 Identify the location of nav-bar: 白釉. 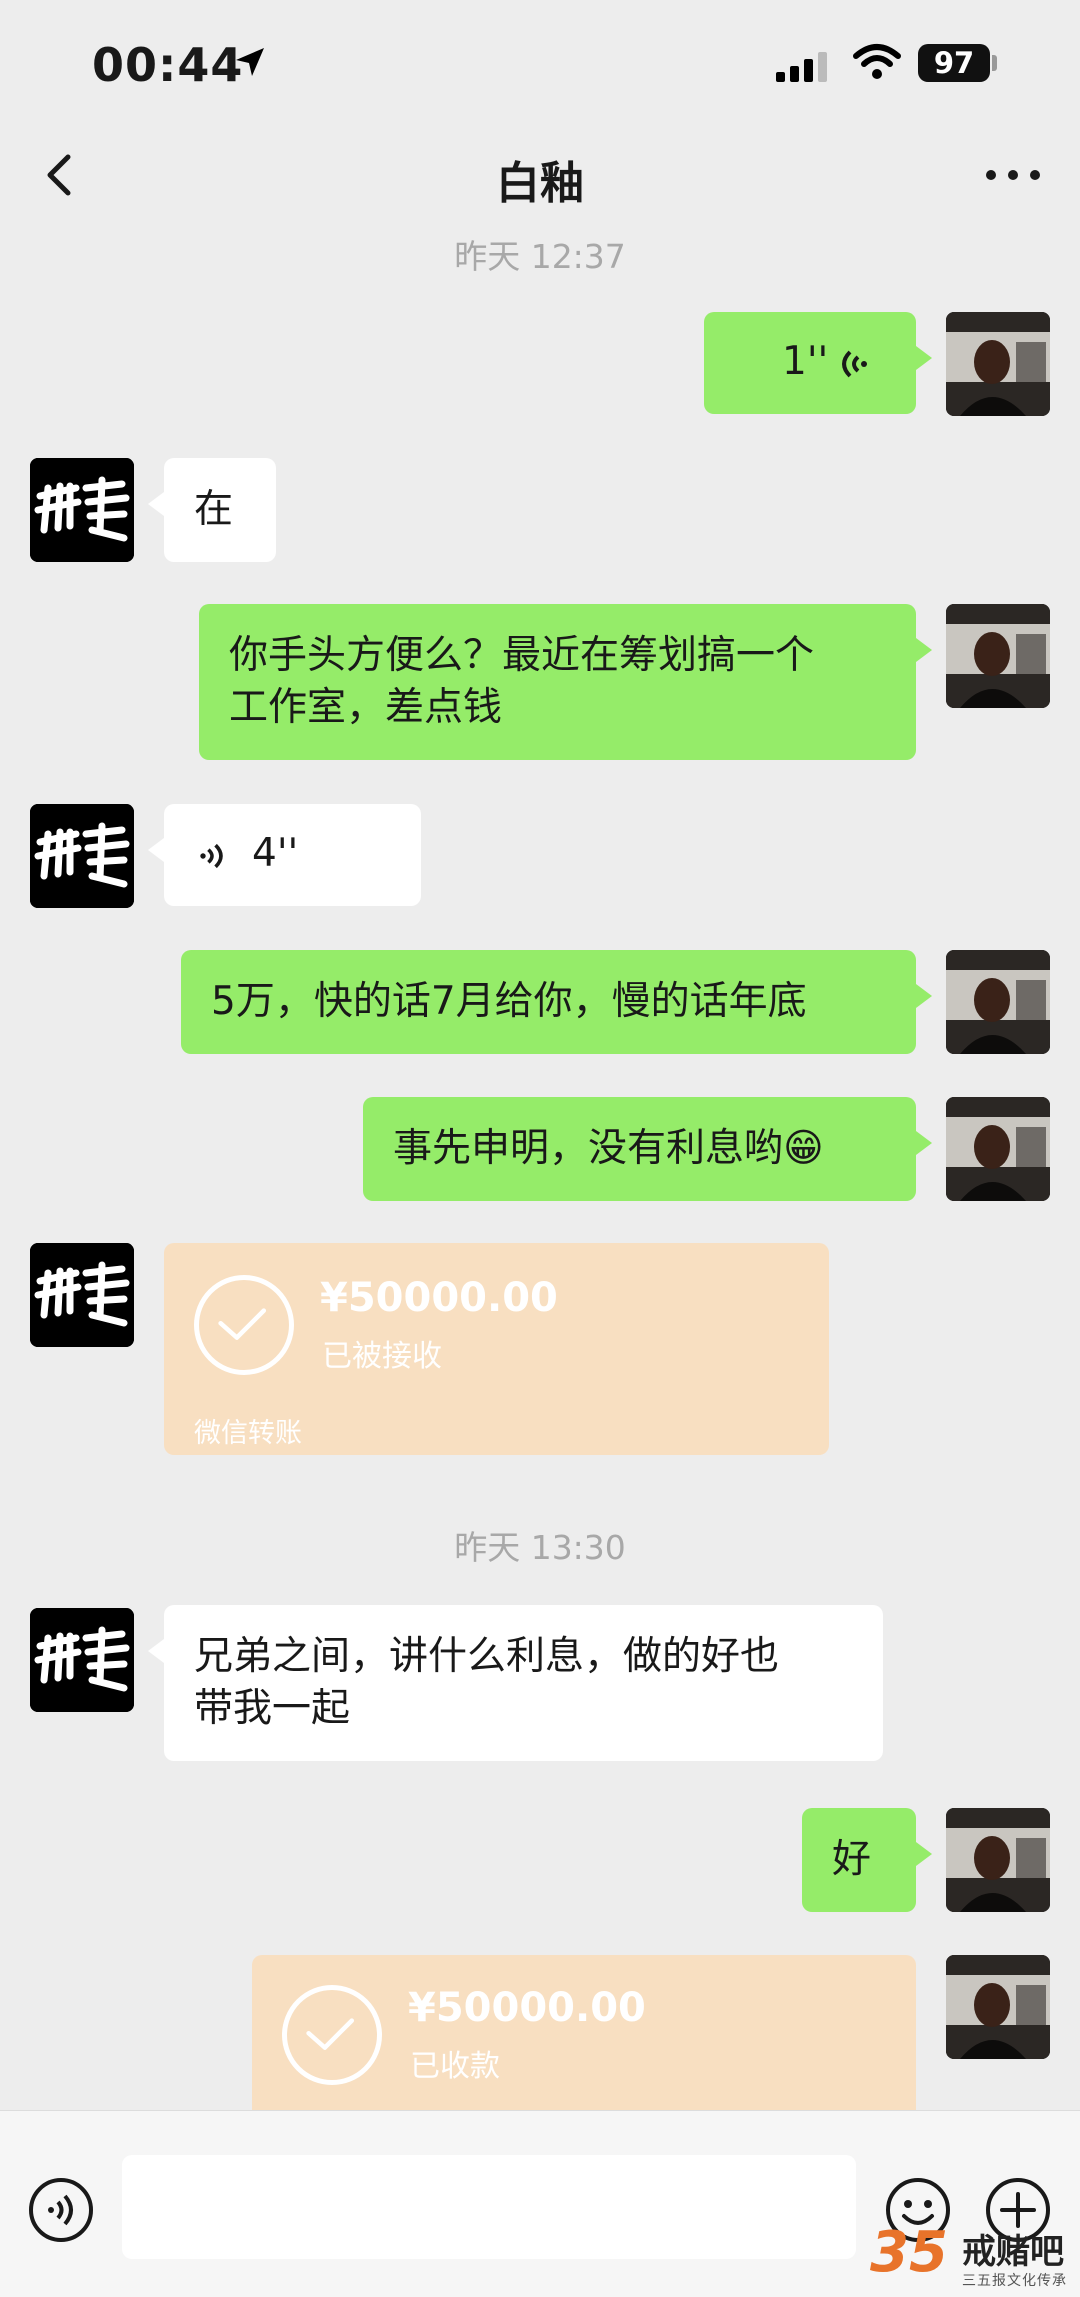
(540, 175).